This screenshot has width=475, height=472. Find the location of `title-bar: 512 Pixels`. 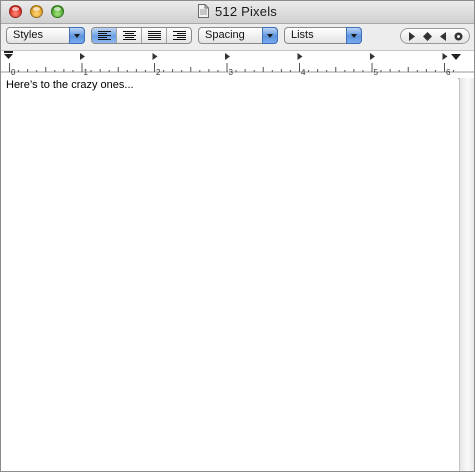

title-bar: 512 Pixels is located at coordinates (237, 12).